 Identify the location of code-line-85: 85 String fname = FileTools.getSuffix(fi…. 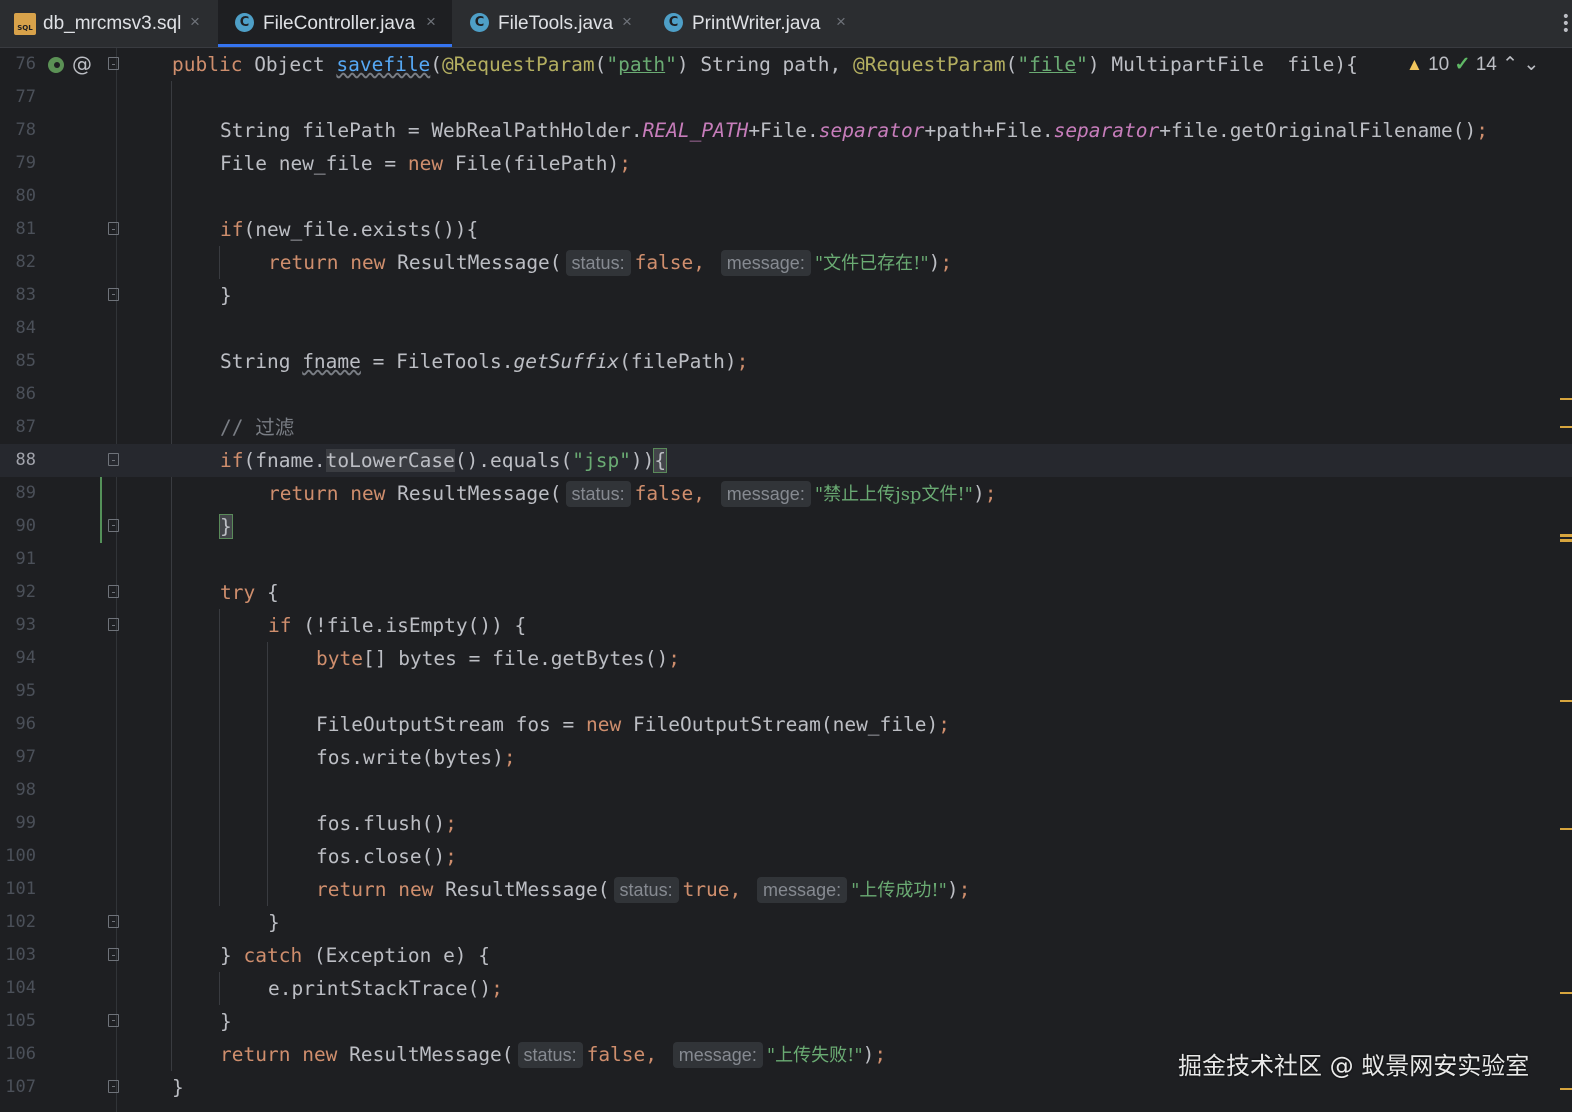
(786, 361).